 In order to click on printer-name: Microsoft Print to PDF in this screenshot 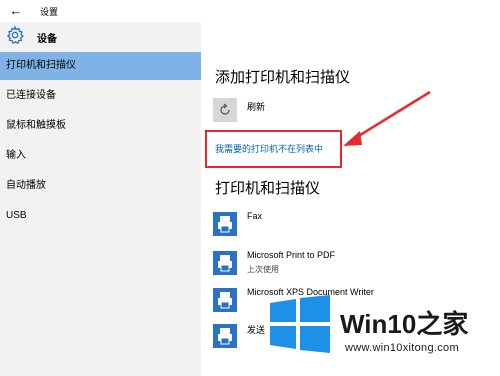, I will do `click(291, 255)`.